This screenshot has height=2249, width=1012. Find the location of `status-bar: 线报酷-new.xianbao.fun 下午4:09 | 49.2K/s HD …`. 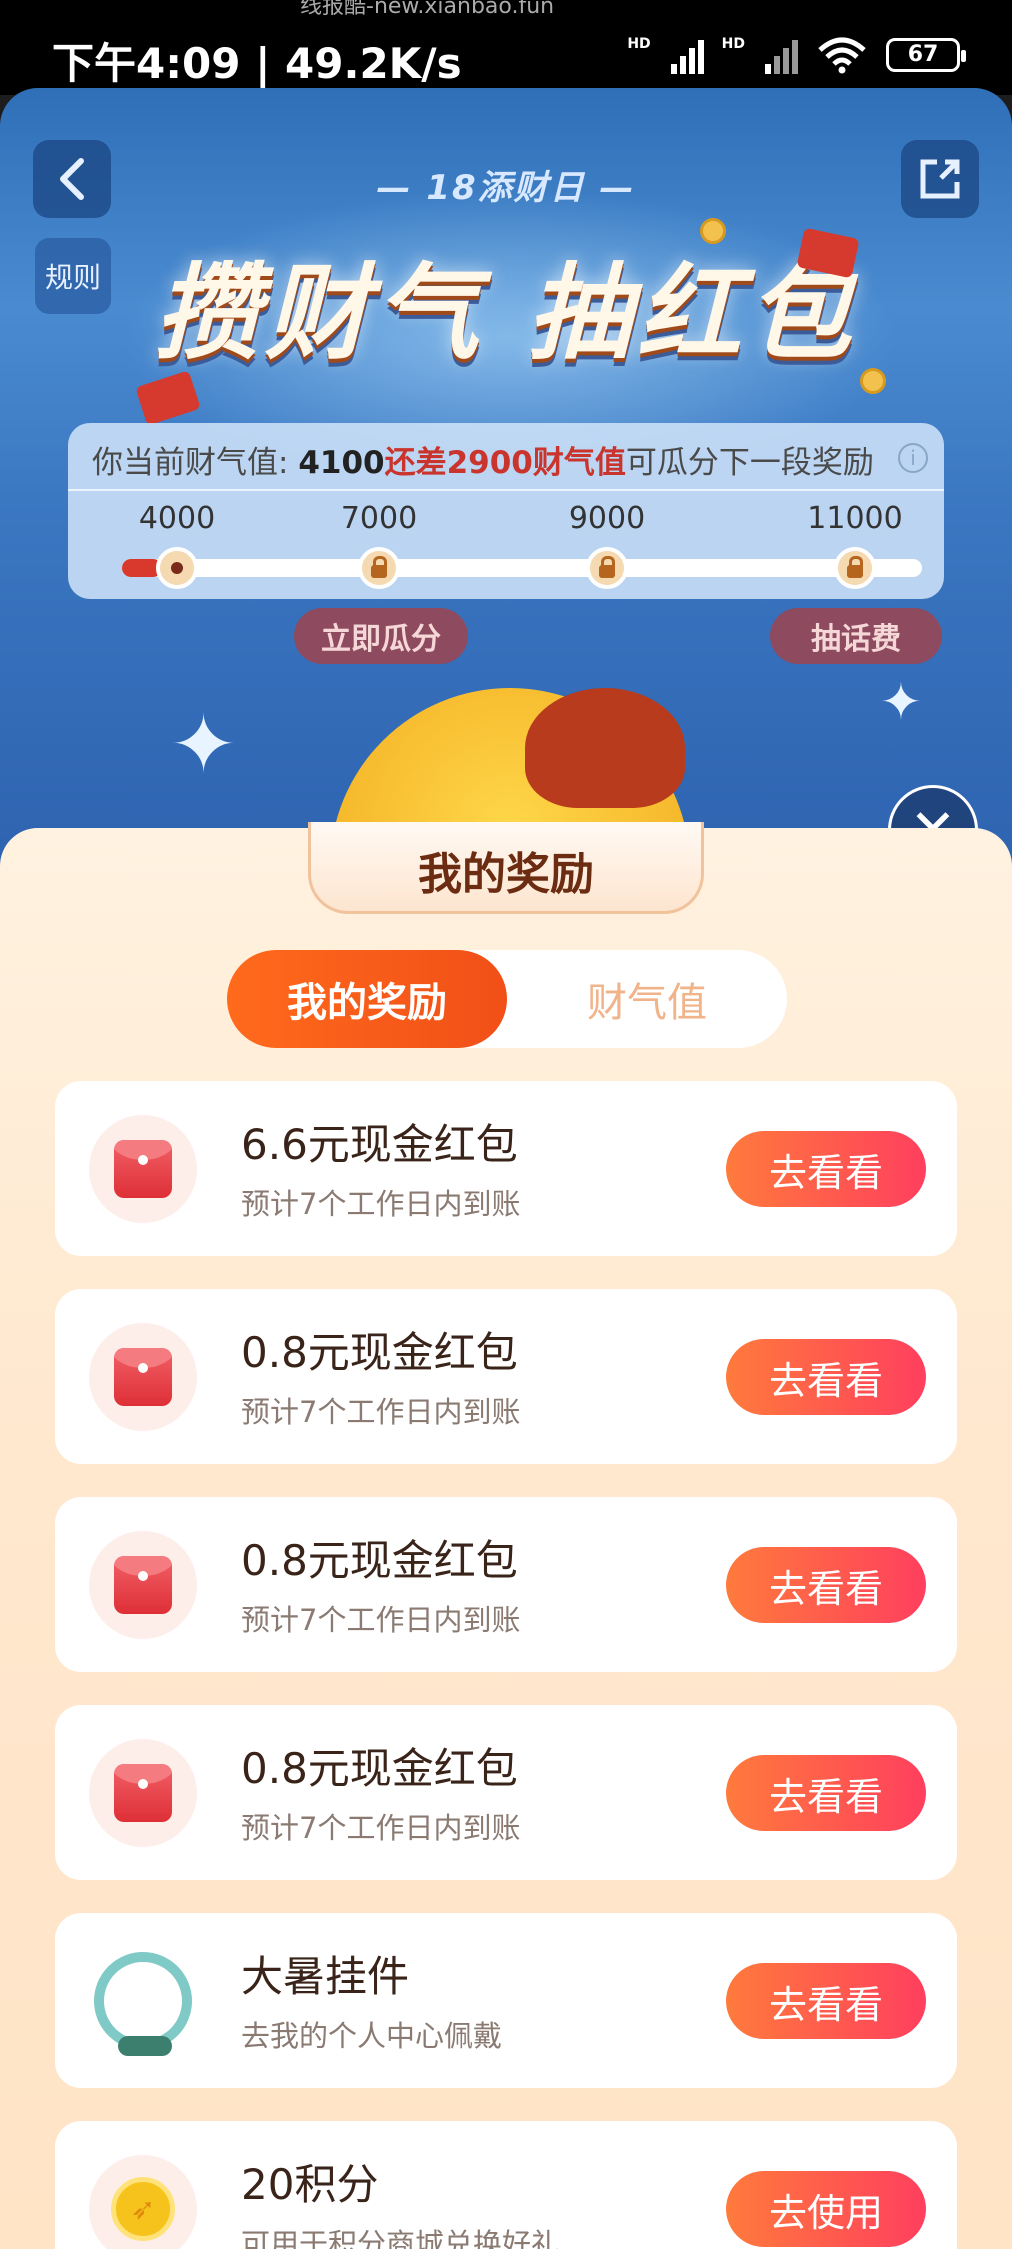

status-bar: 线报酷-new.xianbao.fun 下午4:09 | 49.2K/s HD … is located at coordinates (506, 47).